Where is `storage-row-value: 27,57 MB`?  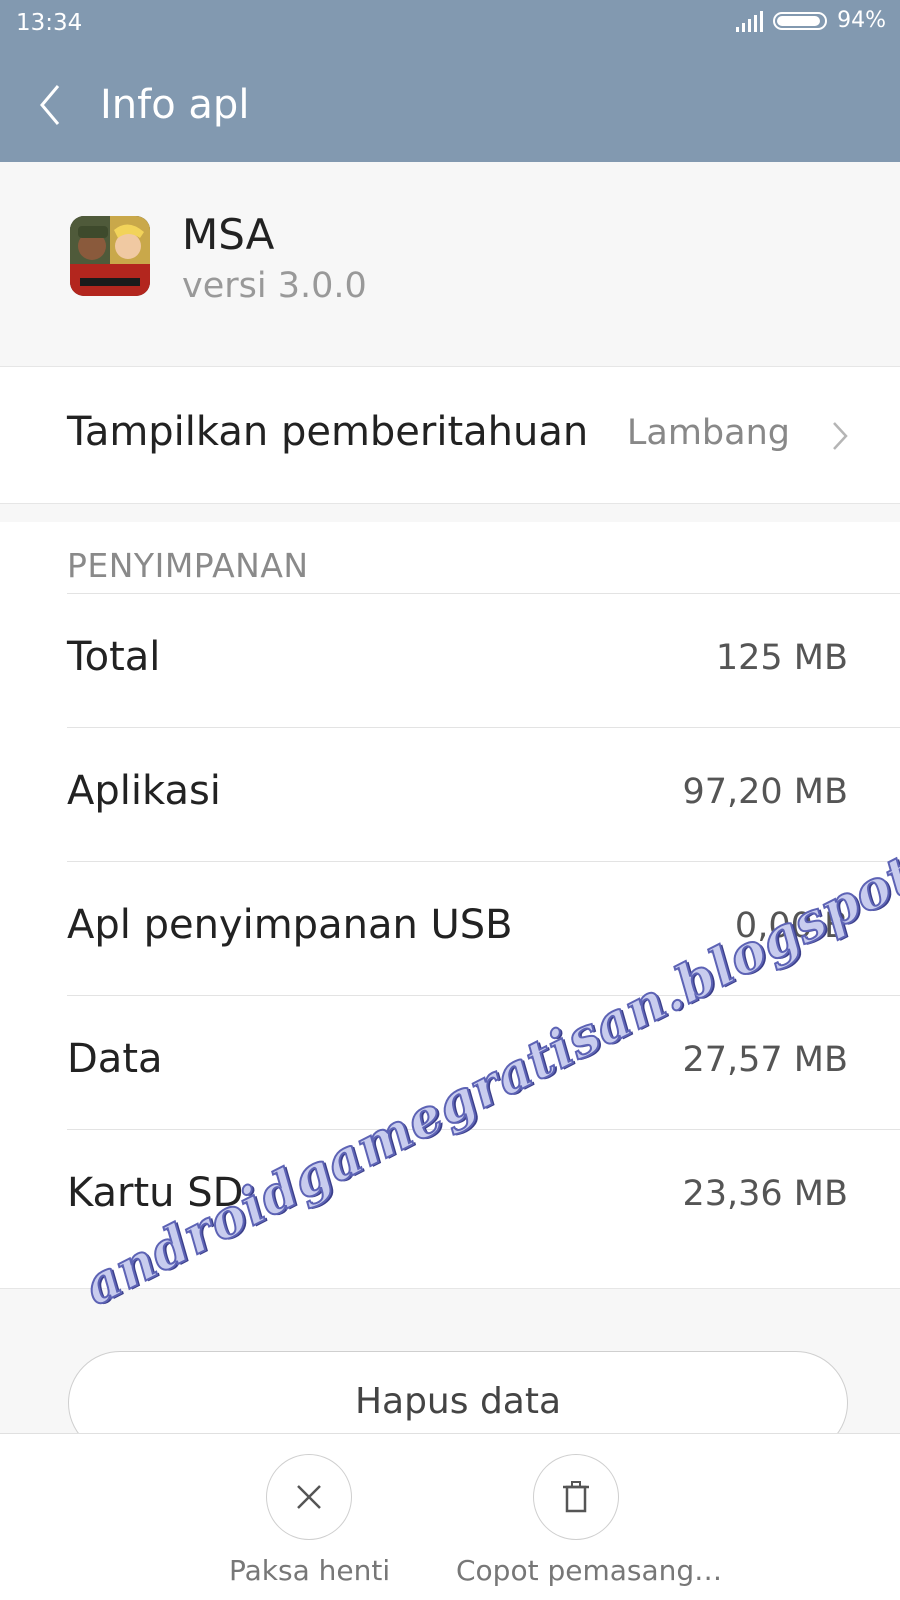
storage-row-value: 27,57 MB is located at coordinates (765, 1060).